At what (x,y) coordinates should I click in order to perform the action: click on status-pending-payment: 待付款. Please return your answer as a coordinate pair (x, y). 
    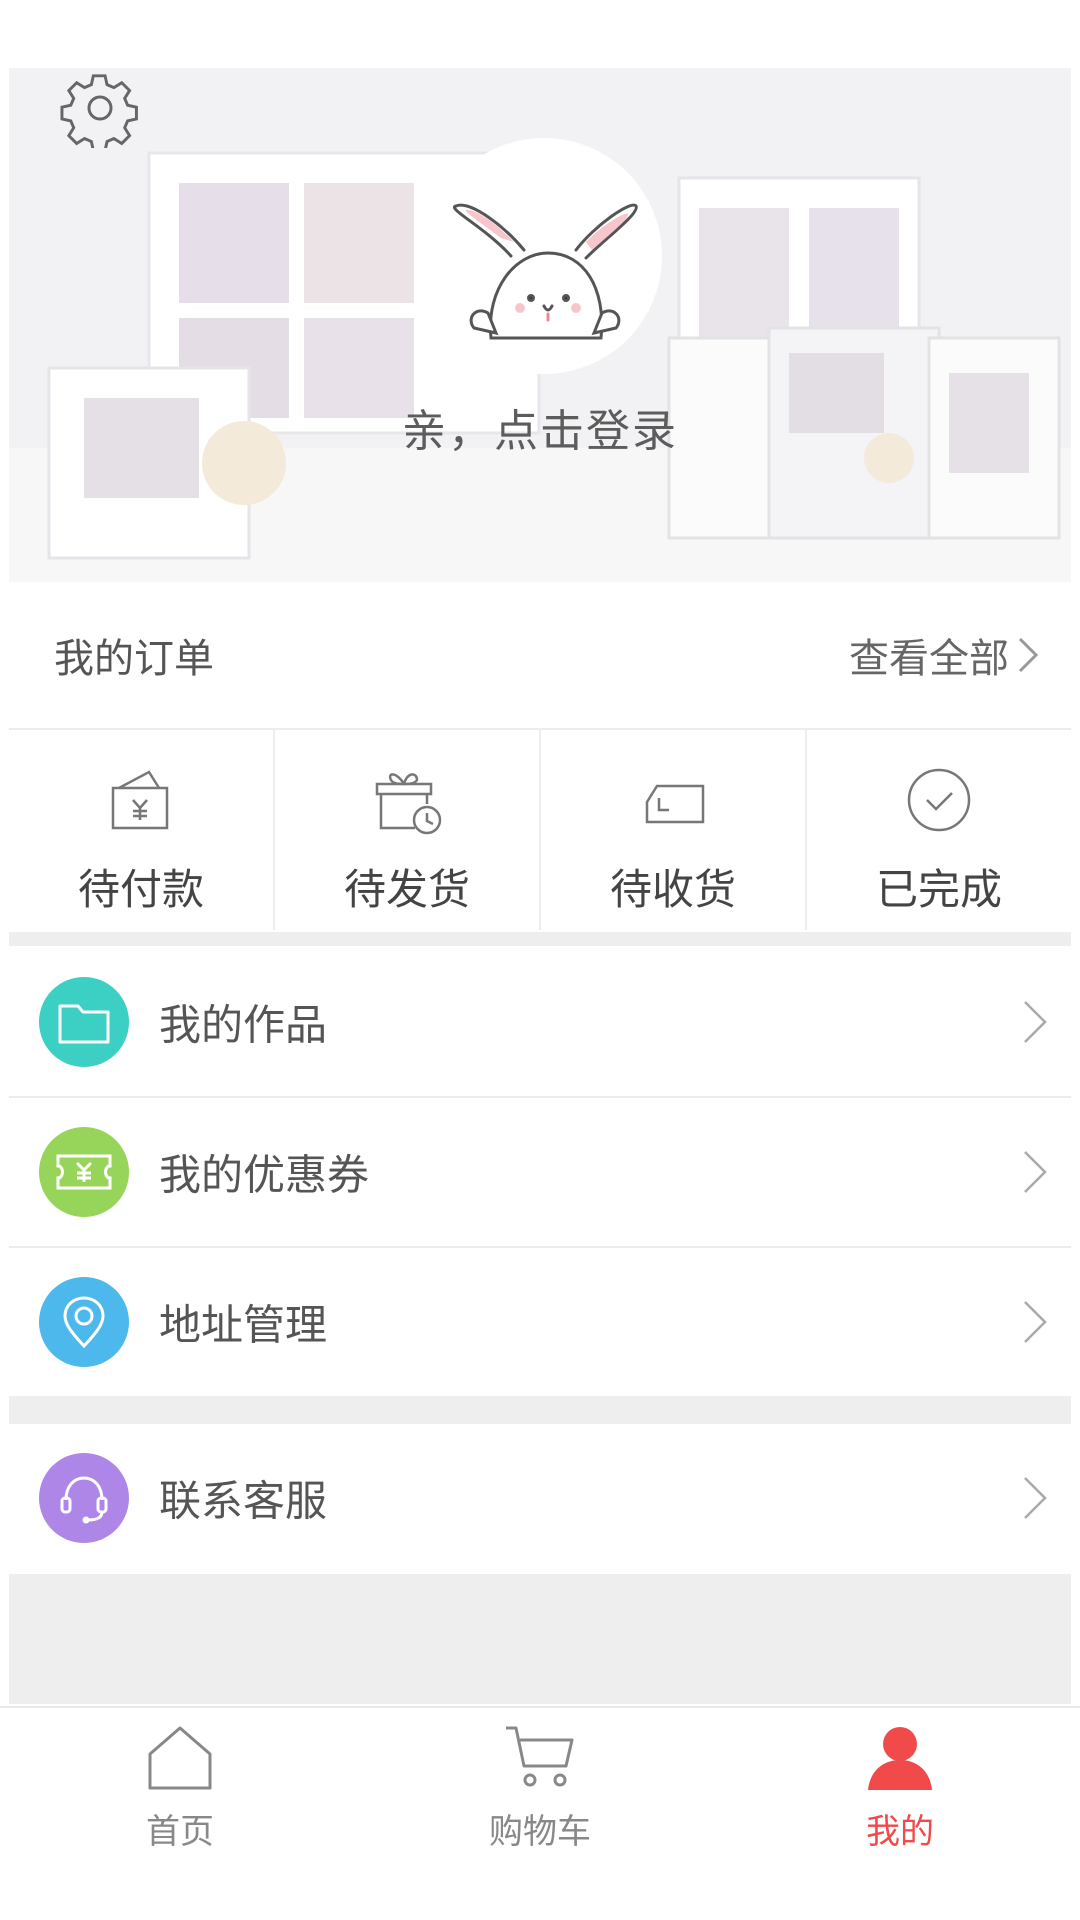
    Looking at the image, I should click on (142, 830).